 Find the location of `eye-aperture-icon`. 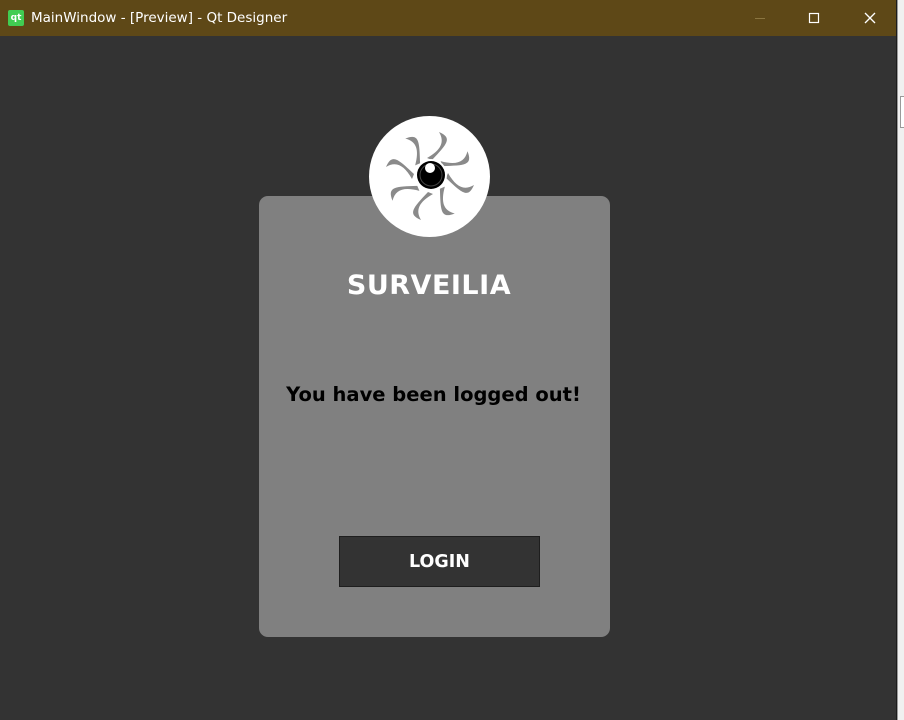

eye-aperture-icon is located at coordinates (430, 176).